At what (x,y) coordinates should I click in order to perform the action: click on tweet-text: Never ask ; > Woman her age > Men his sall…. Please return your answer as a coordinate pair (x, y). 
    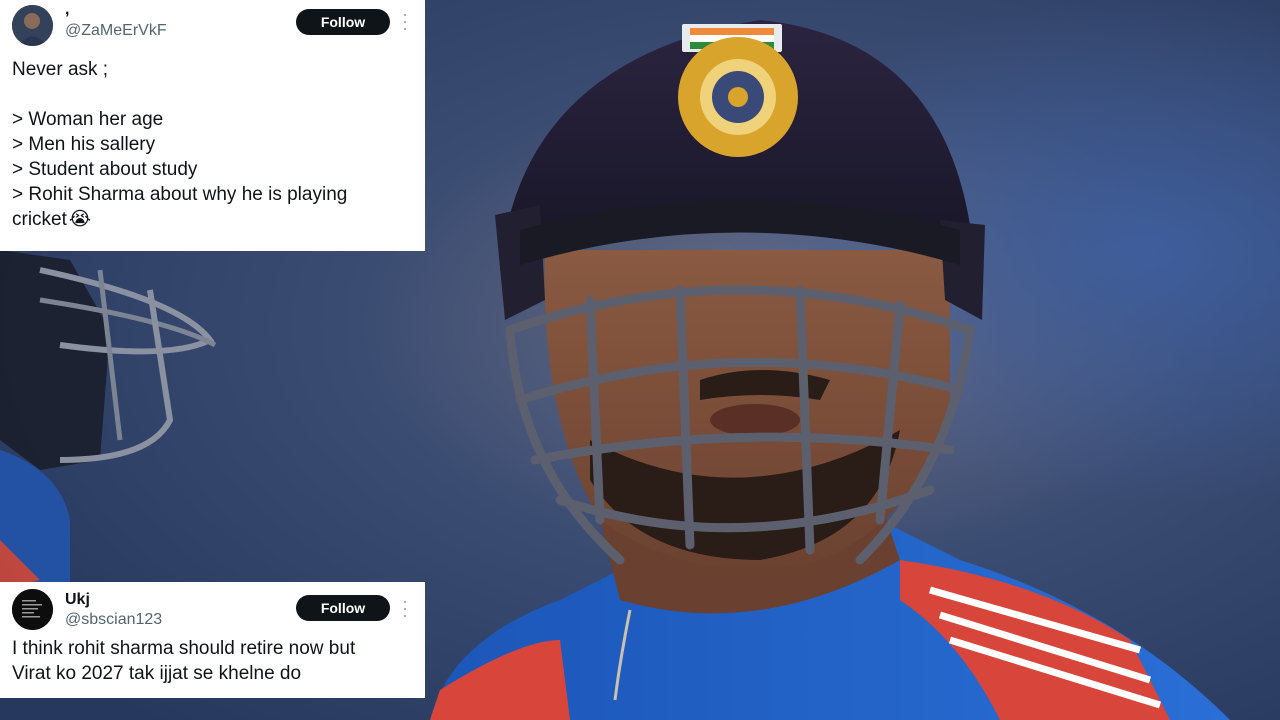
    Looking at the image, I should click on (179, 144).